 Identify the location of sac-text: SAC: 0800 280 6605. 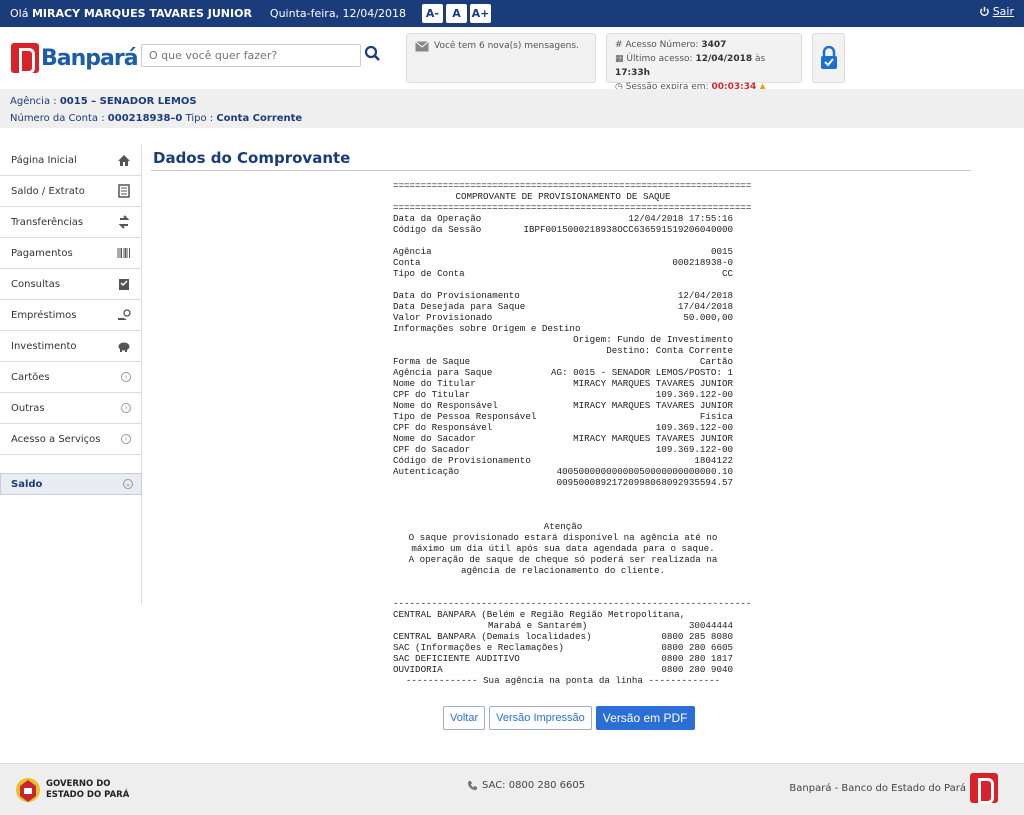
(534, 785).